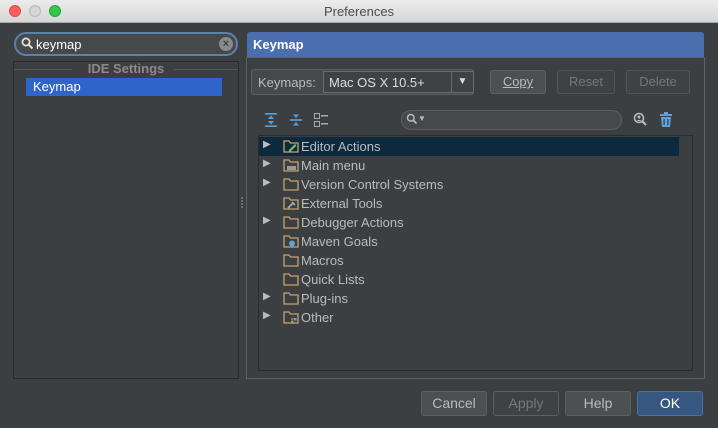 The height and width of the screenshot is (428, 718). I want to click on tree-item-plug-ins: ▶ Plug-ins, so click(475, 298).